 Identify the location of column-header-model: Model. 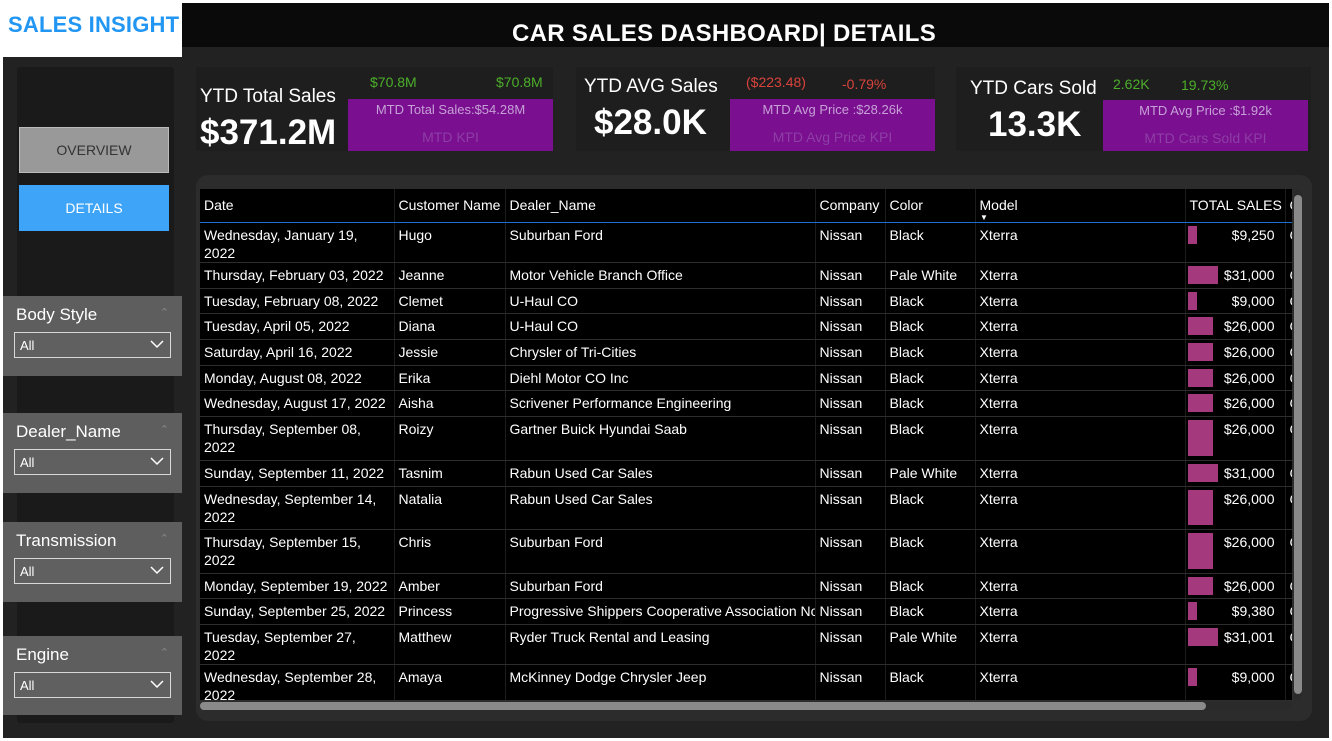
(1080, 206).